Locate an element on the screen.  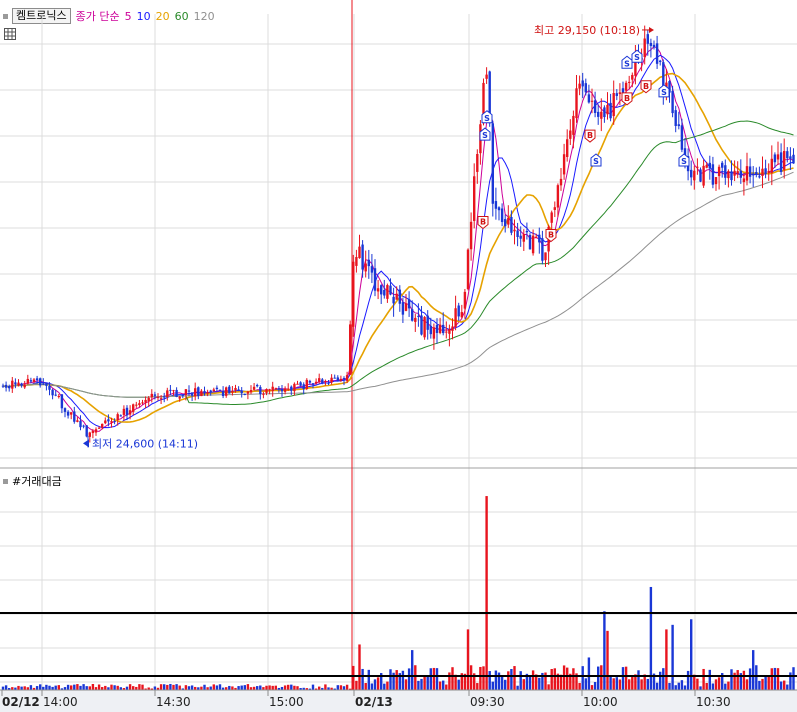
high-arrow-icon is located at coordinates (651, 29).